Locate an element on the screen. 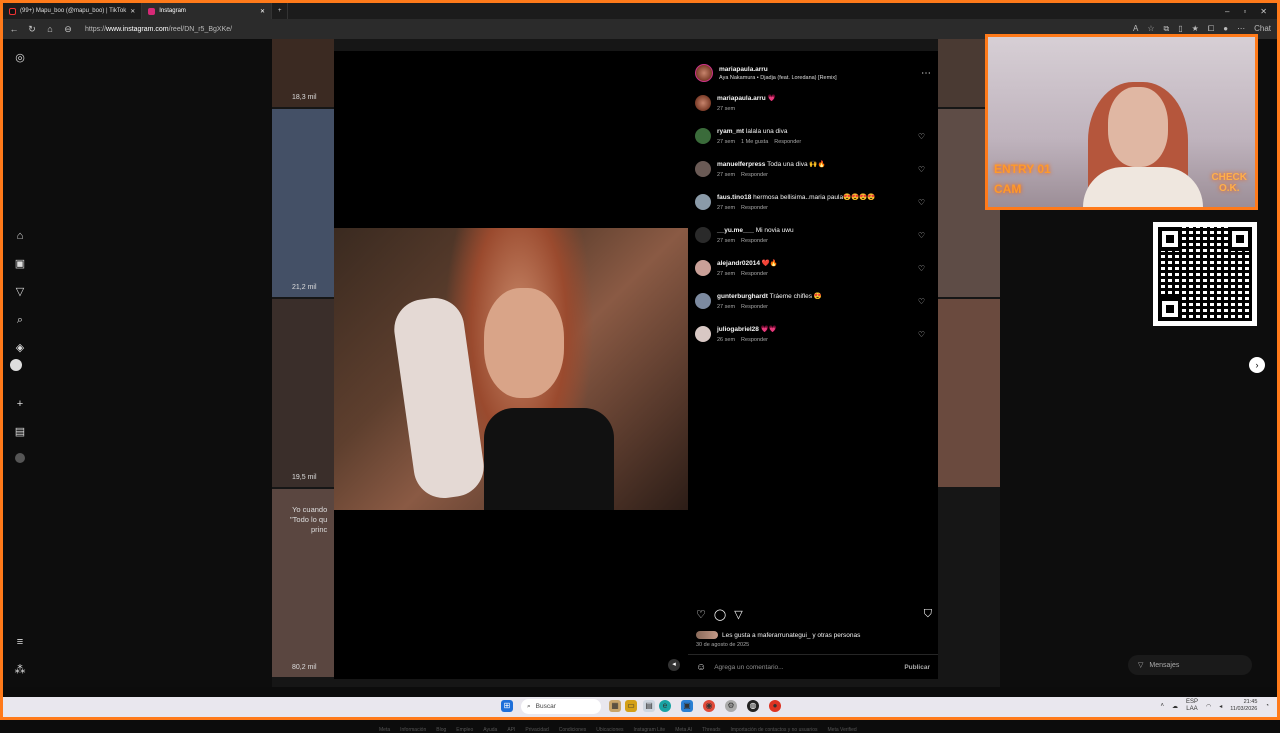 The height and width of the screenshot is (733, 1280). share-icon: ▽ is located at coordinates (738, 614).